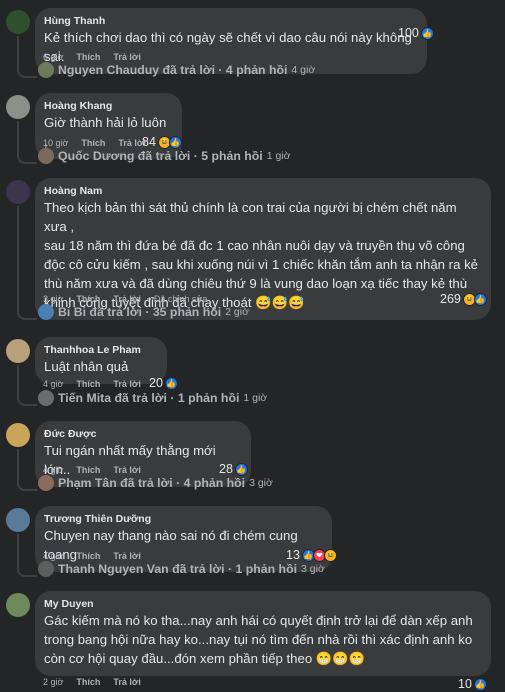  Describe the element at coordinates (160, 156) in the screenshot. I see `reply-summary-text: Quốc Dương đã trả lời · 5 phản hồi` at that location.